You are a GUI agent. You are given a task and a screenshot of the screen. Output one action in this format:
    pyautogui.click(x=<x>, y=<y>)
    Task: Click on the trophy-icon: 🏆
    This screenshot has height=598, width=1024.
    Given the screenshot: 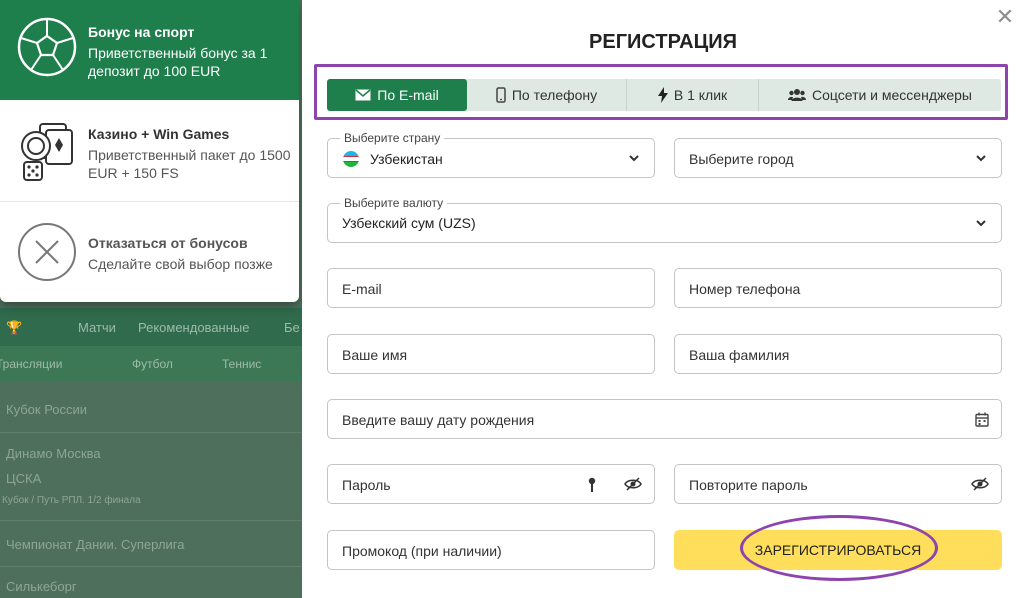 What is the action you would take?
    pyautogui.click(x=14, y=327)
    